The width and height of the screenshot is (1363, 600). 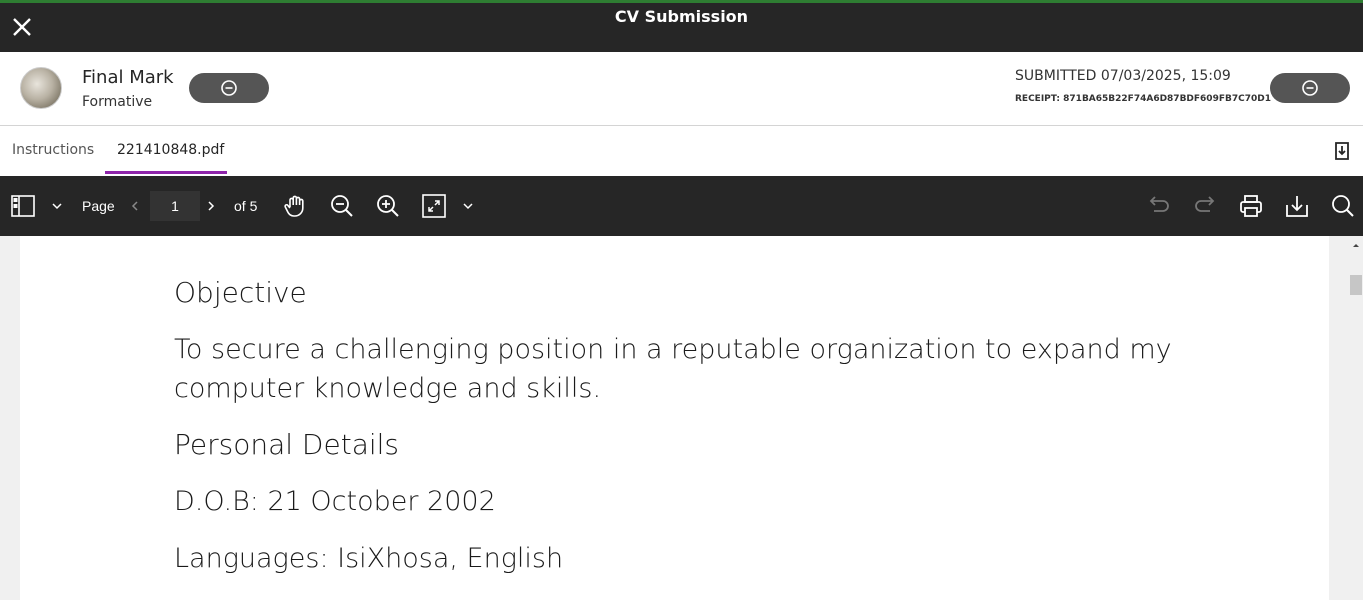 What do you see at coordinates (175, 206) in the screenshot?
I see `page-number-input` at bounding box center [175, 206].